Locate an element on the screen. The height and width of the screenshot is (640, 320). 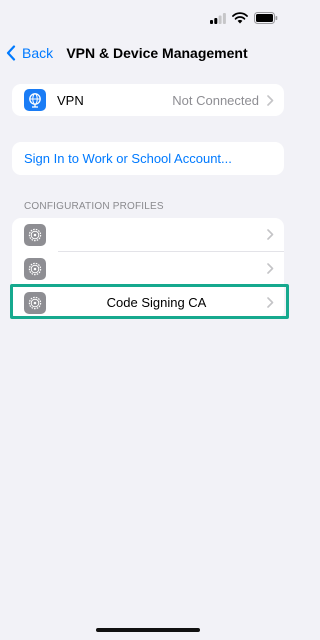
signal-icon is located at coordinates (218, 20).